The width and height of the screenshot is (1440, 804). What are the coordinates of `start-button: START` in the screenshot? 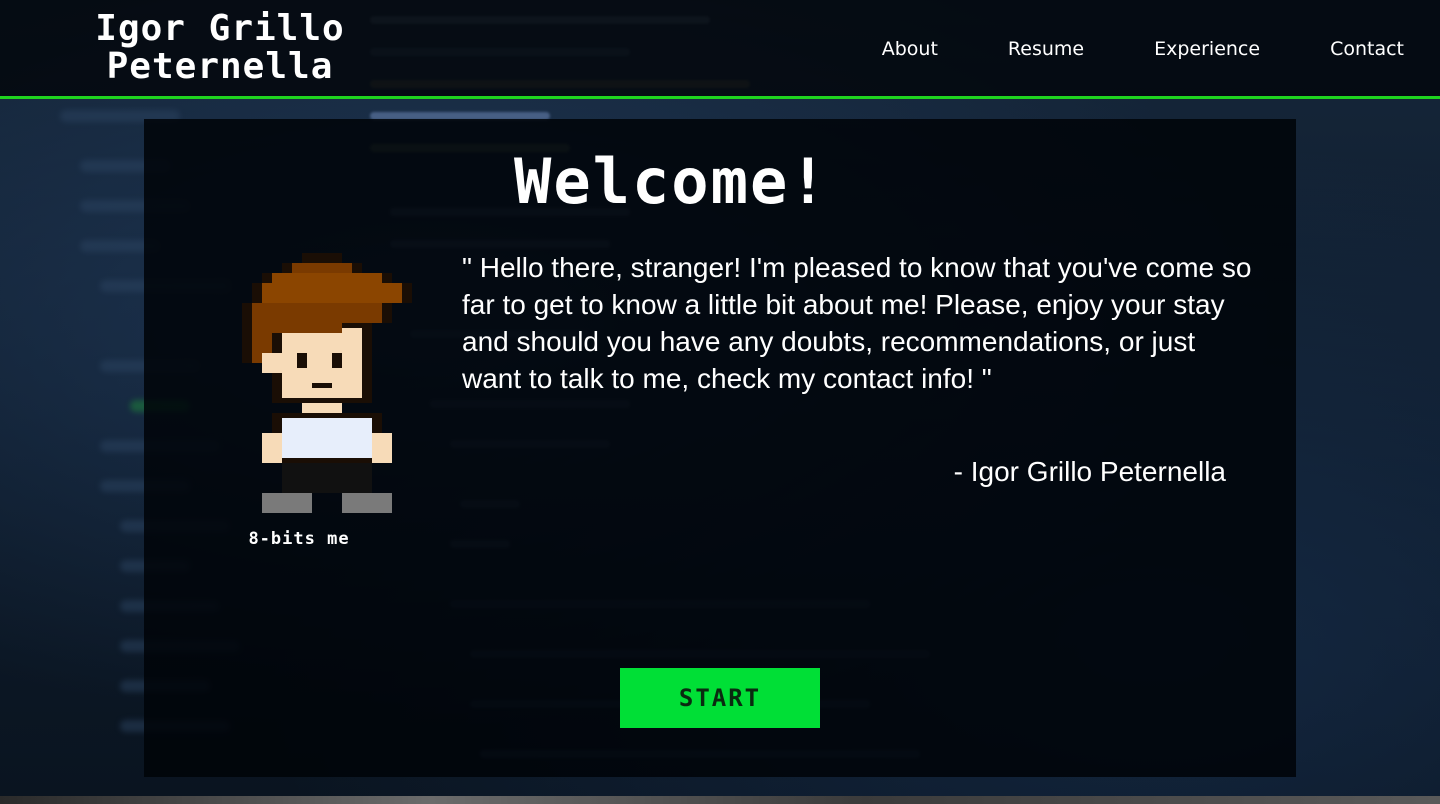 It's located at (720, 698).